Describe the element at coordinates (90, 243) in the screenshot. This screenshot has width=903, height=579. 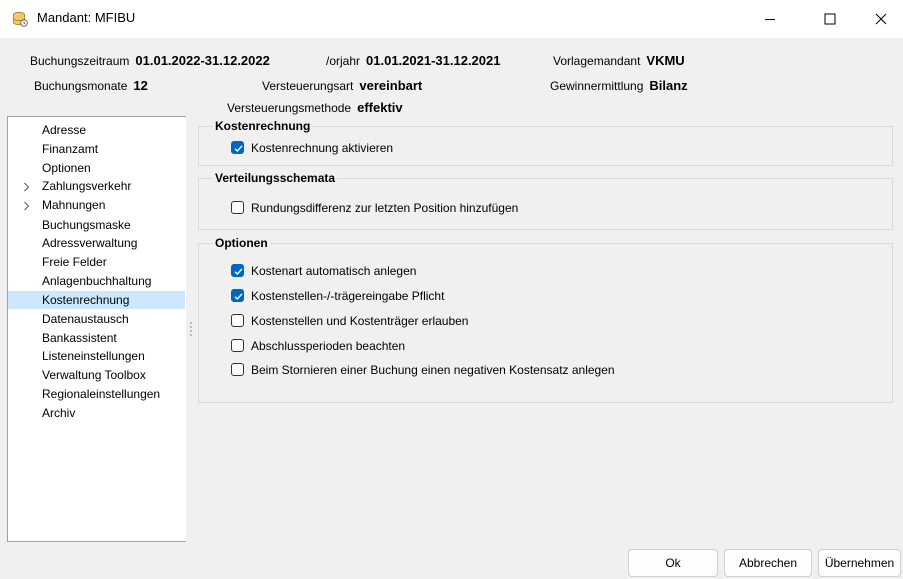
I see `nav-item-label: Adressverwaltung` at that location.